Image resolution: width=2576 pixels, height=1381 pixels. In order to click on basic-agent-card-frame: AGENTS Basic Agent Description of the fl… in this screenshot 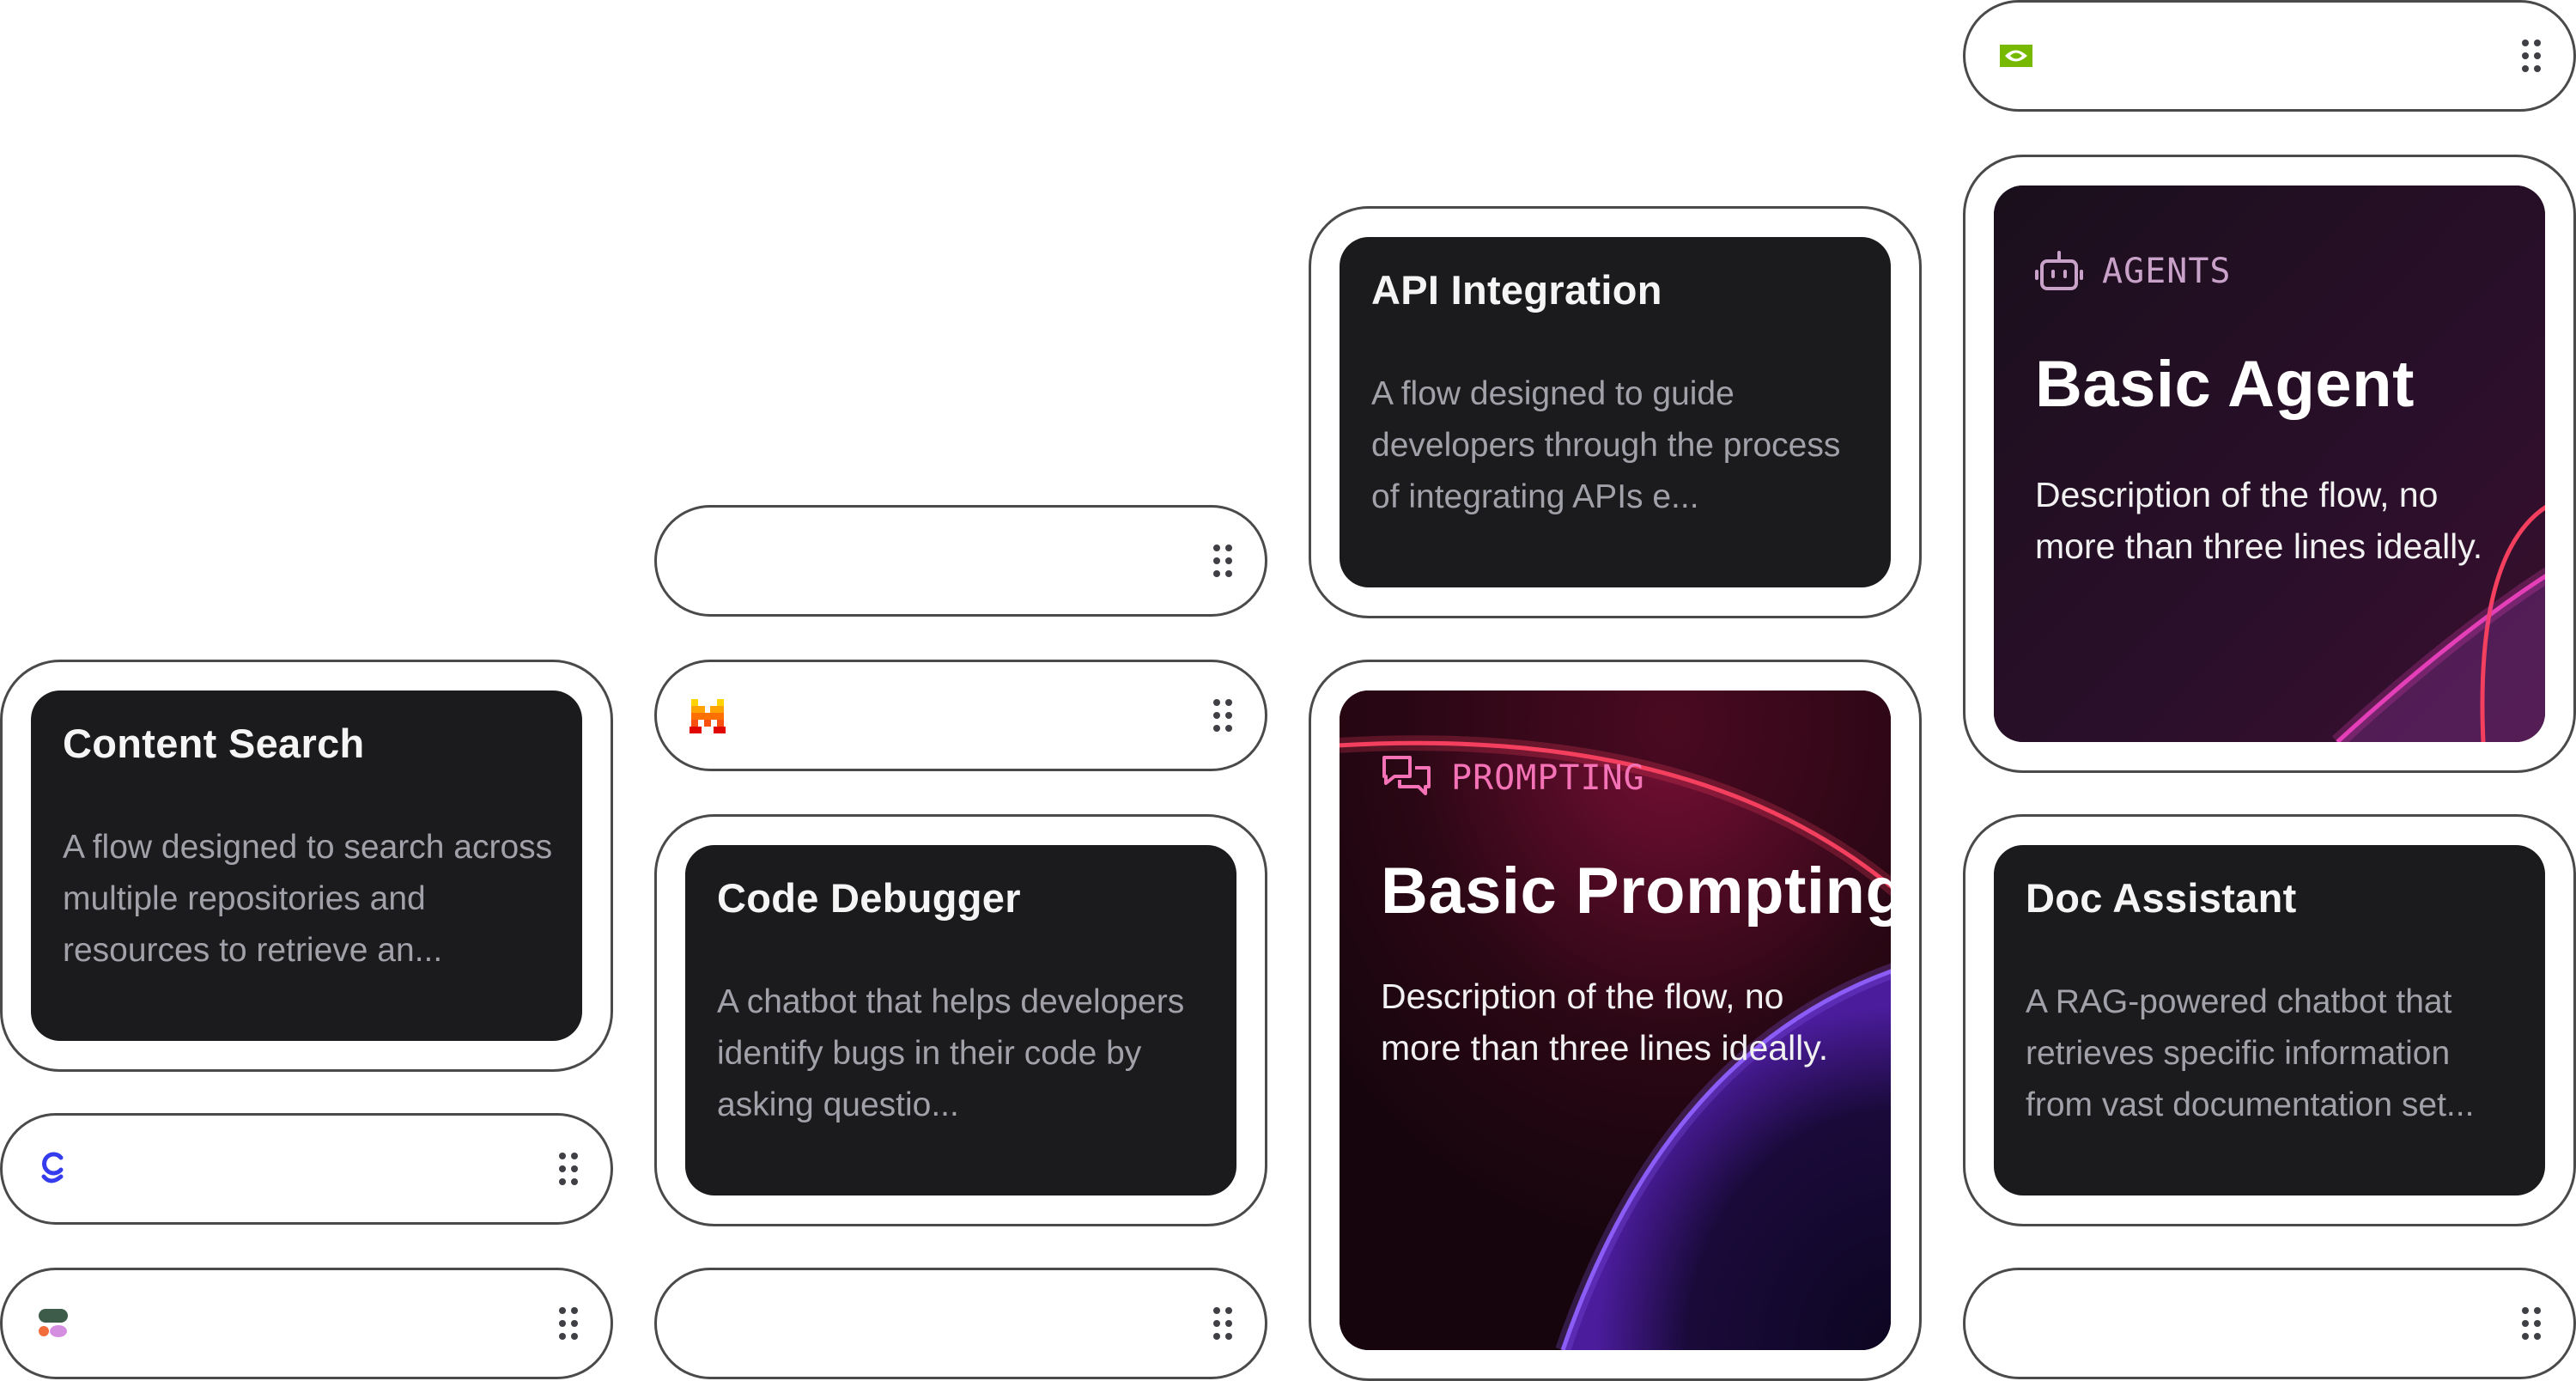, I will do `click(2269, 464)`.